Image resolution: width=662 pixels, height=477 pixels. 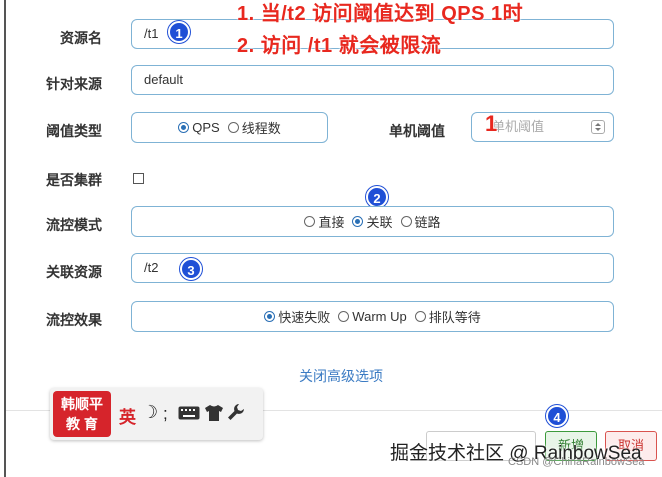 I want to click on annotation-line-2: 2. 访问 /t1 就会被限流, so click(x=339, y=46).